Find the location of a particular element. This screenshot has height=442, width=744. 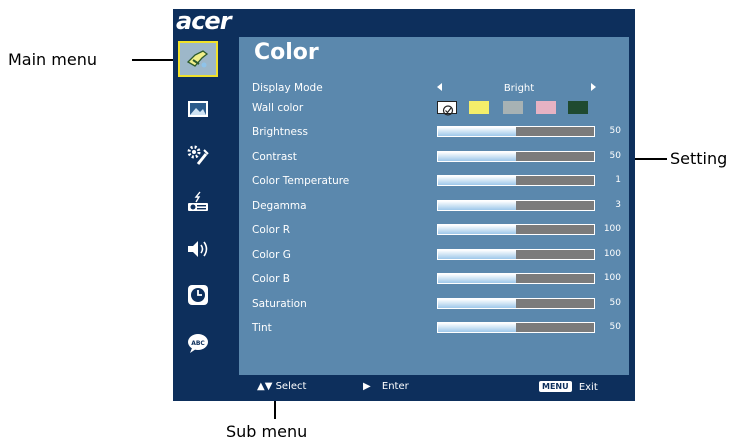

footer-enter-hint: ▶ Enter is located at coordinates (386, 386).